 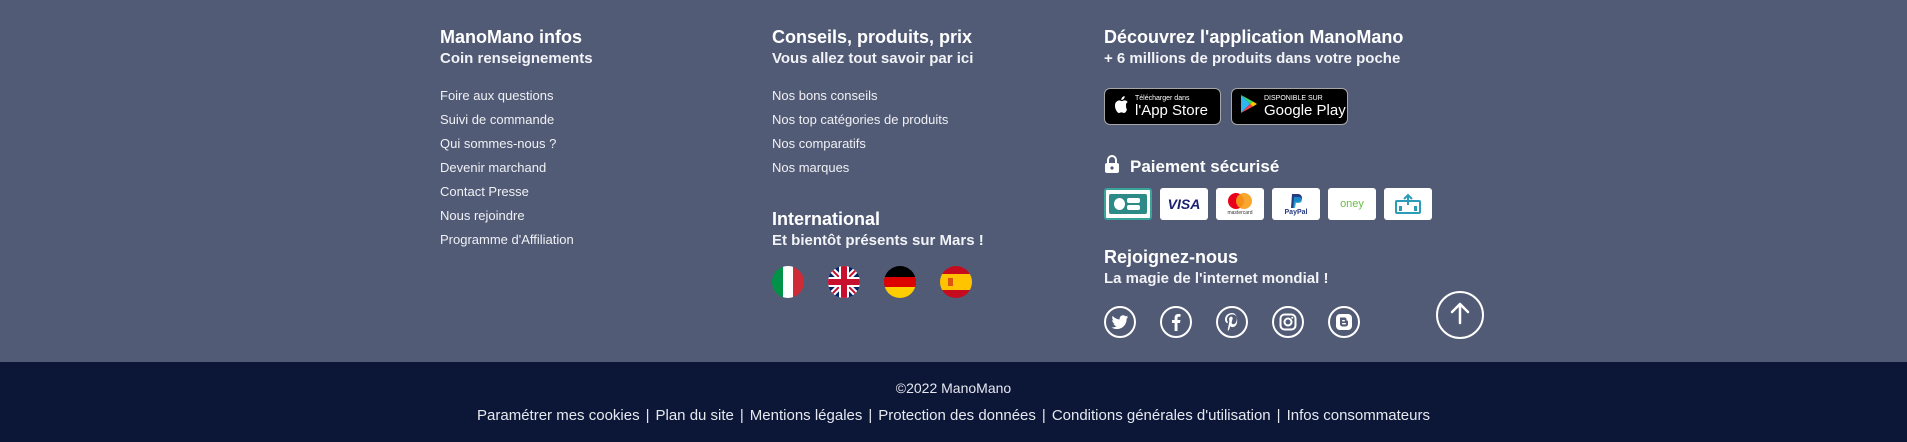 I want to click on google-play-text: DISPONIBLE SUR Google Play, so click(x=1305, y=106).